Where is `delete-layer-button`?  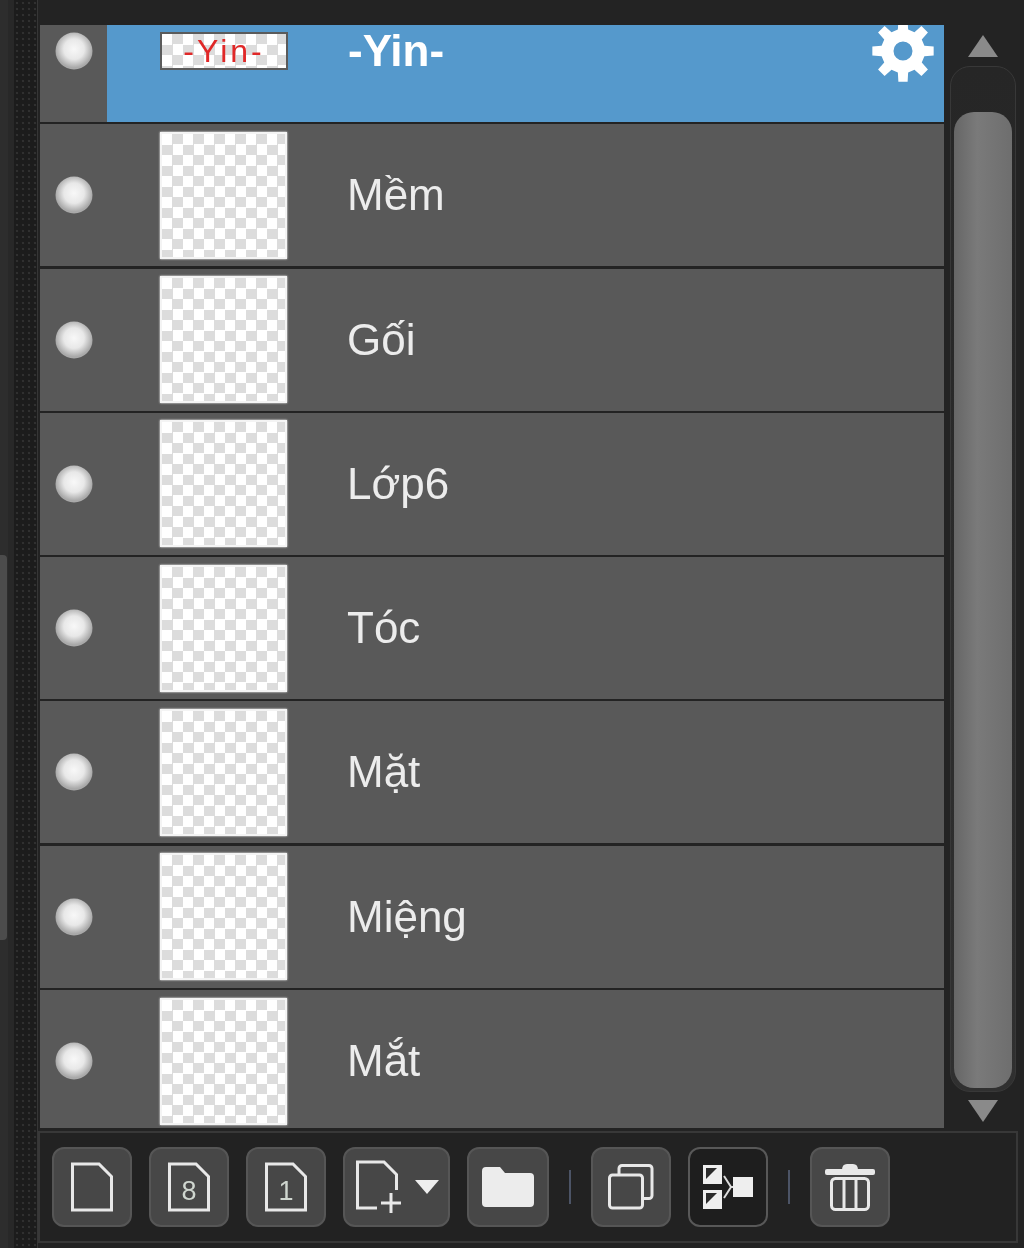 delete-layer-button is located at coordinates (850, 1187).